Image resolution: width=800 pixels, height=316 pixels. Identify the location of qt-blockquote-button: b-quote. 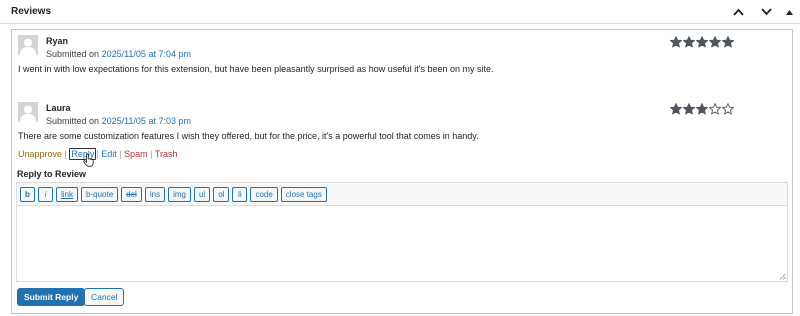
(100, 194).